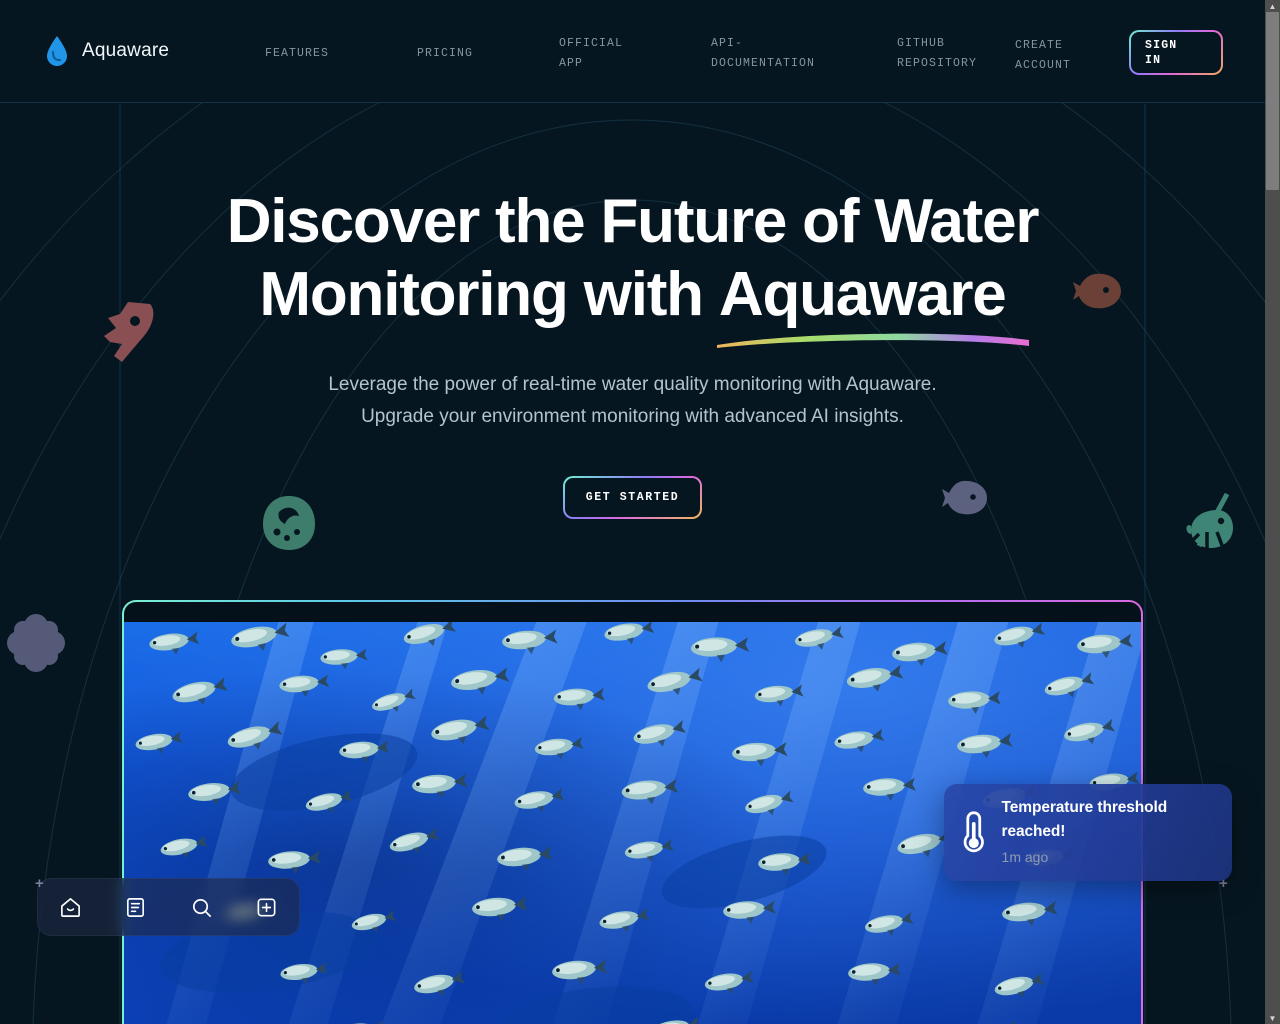 The width and height of the screenshot is (1280, 1024). What do you see at coordinates (297, 54) in the screenshot?
I see `nav-features: FEATURES` at bounding box center [297, 54].